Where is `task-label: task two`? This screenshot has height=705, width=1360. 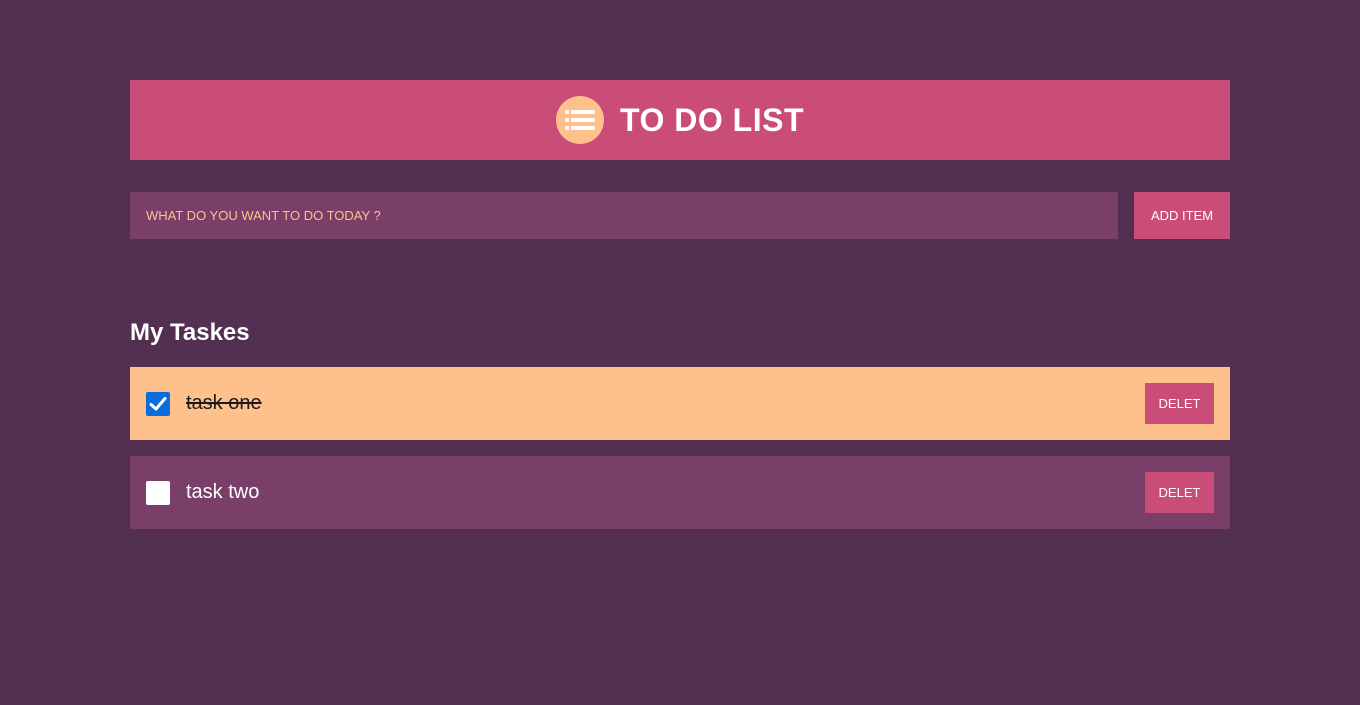
task-label: task two is located at coordinates (223, 492).